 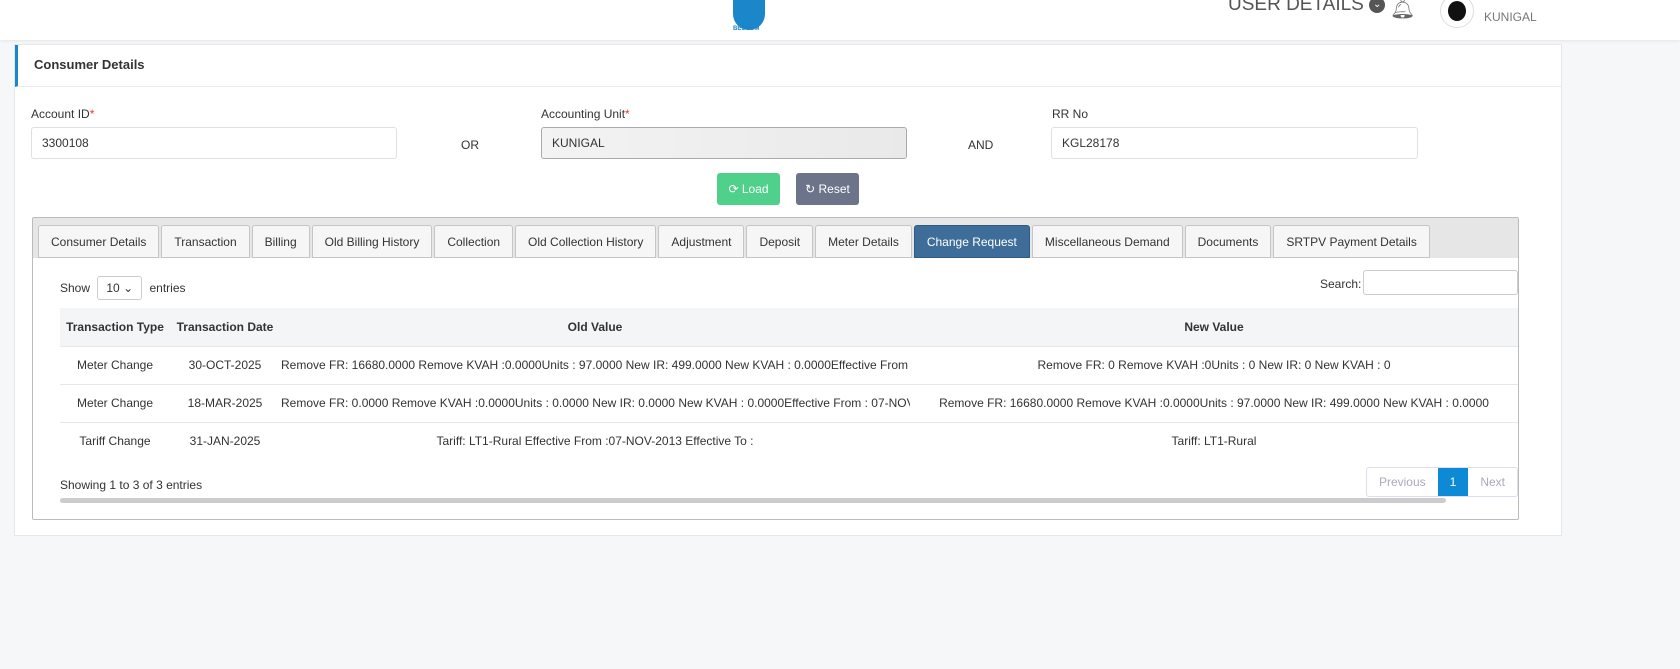 What do you see at coordinates (1457, 14) in the screenshot?
I see `avatar` at bounding box center [1457, 14].